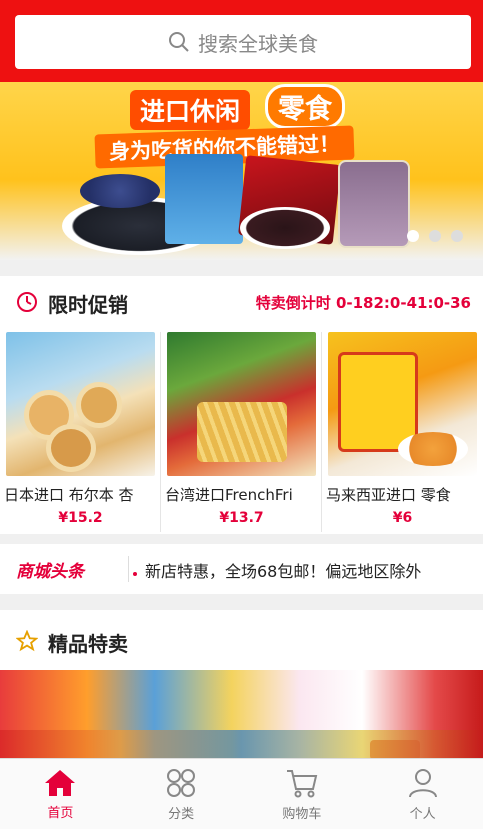  What do you see at coordinates (241, 640) in the screenshot?
I see `featured-section: 精品特卖` at bounding box center [241, 640].